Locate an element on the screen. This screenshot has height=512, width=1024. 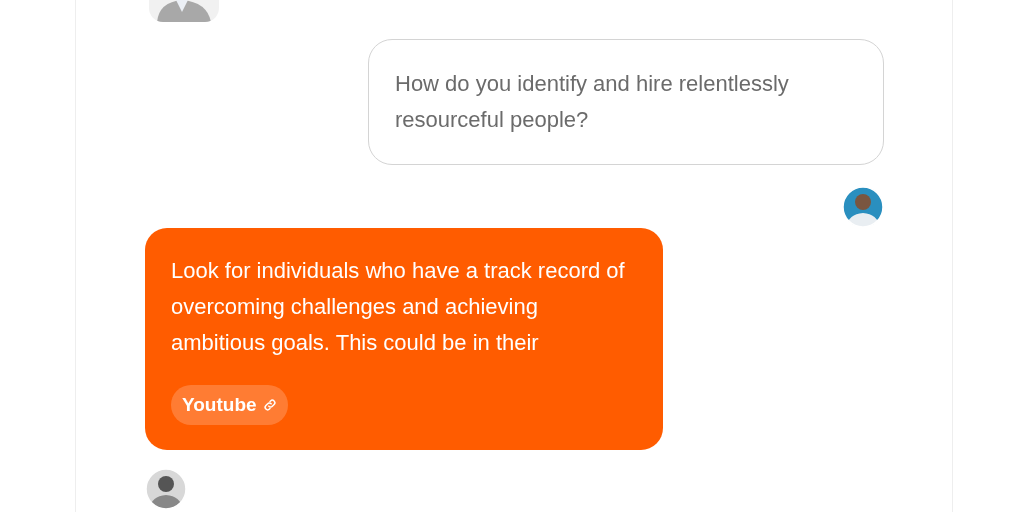
link-icon is located at coordinates (269, 405).